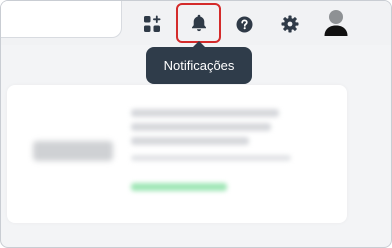  What do you see at coordinates (179, 187) in the screenshot?
I see `blurred-link` at bounding box center [179, 187].